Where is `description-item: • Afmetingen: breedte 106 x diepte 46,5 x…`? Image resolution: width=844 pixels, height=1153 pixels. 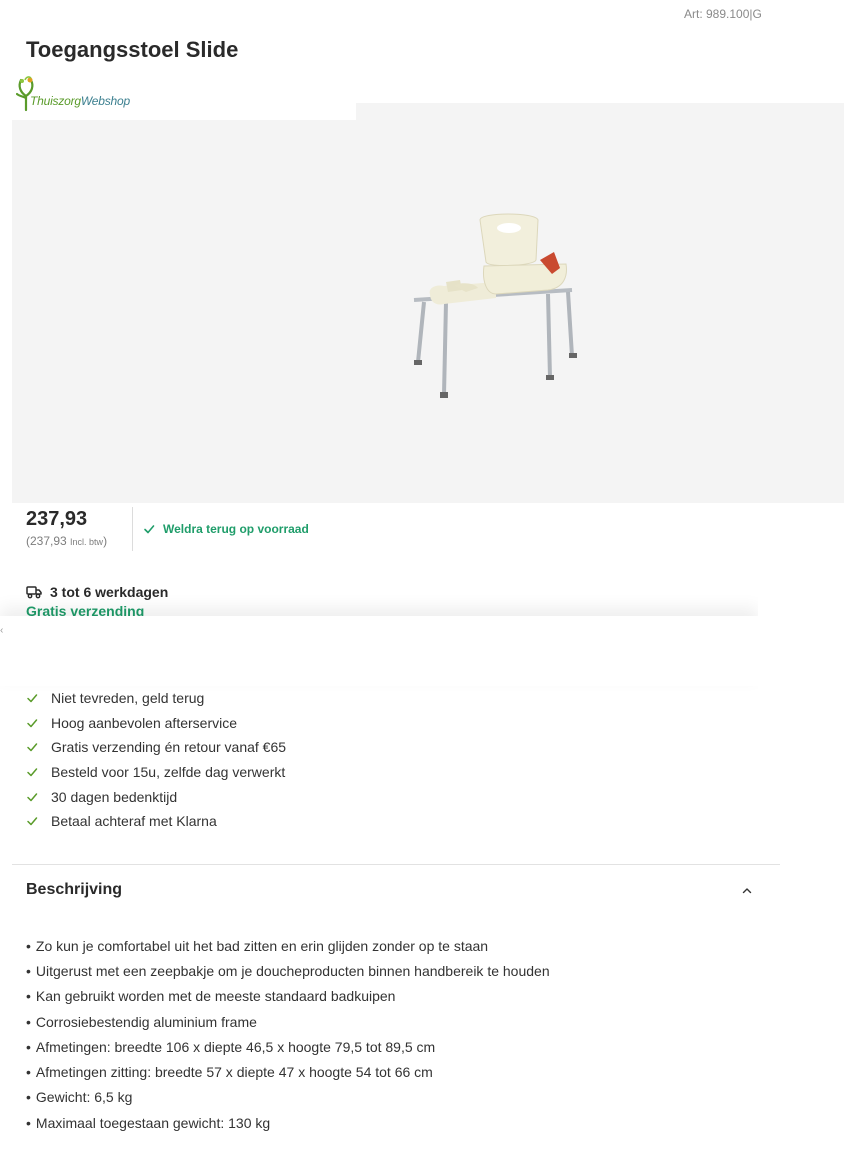
description-item: • Afmetingen: breedte 106 x diepte 46,5 x… is located at coordinates (288, 1046).